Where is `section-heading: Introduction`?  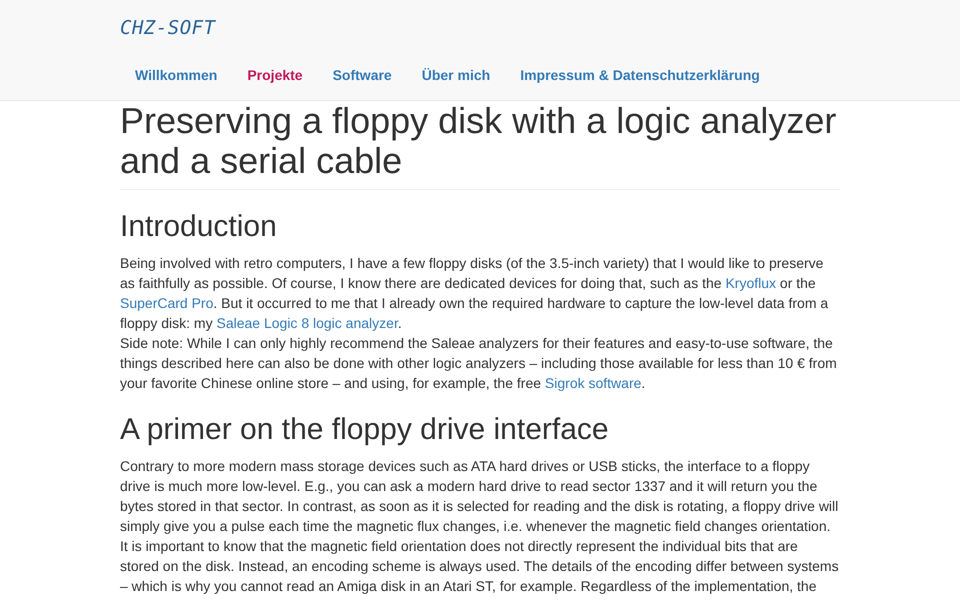 section-heading: Introduction is located at coordinates (199, 227).